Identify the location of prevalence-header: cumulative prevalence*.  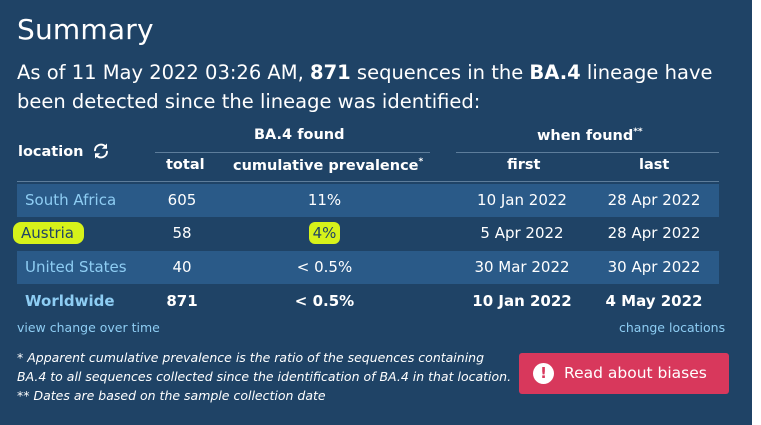
(328, 165).